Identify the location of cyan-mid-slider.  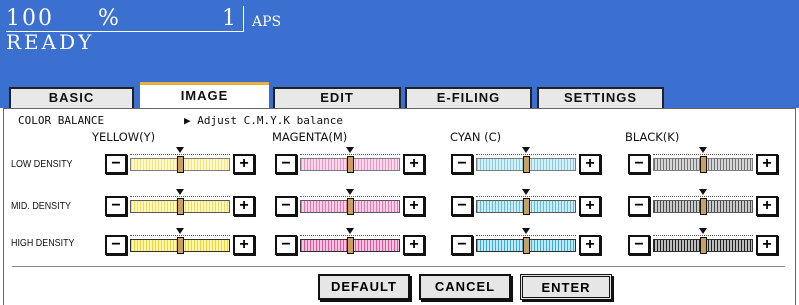
(526, 202).